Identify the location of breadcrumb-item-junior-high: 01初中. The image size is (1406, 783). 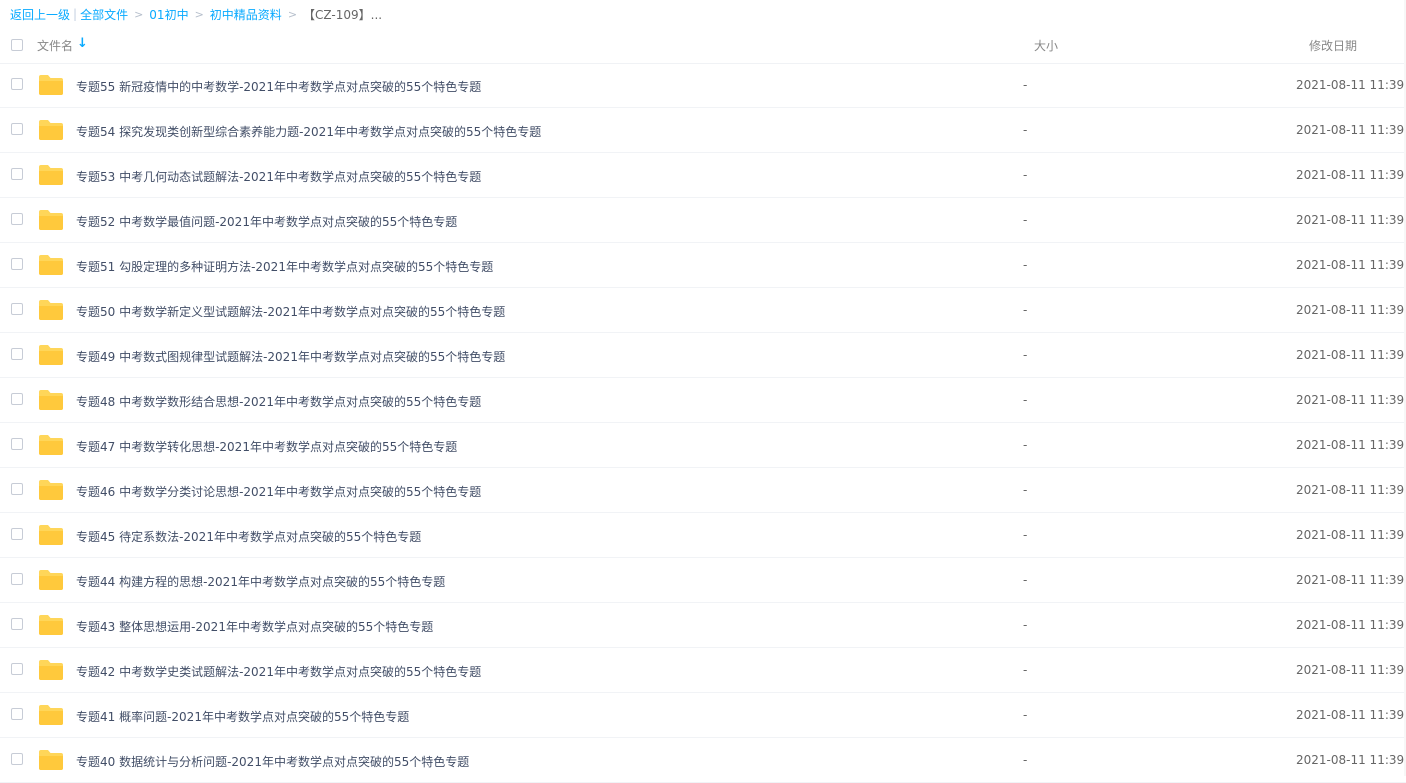
(168, 14).